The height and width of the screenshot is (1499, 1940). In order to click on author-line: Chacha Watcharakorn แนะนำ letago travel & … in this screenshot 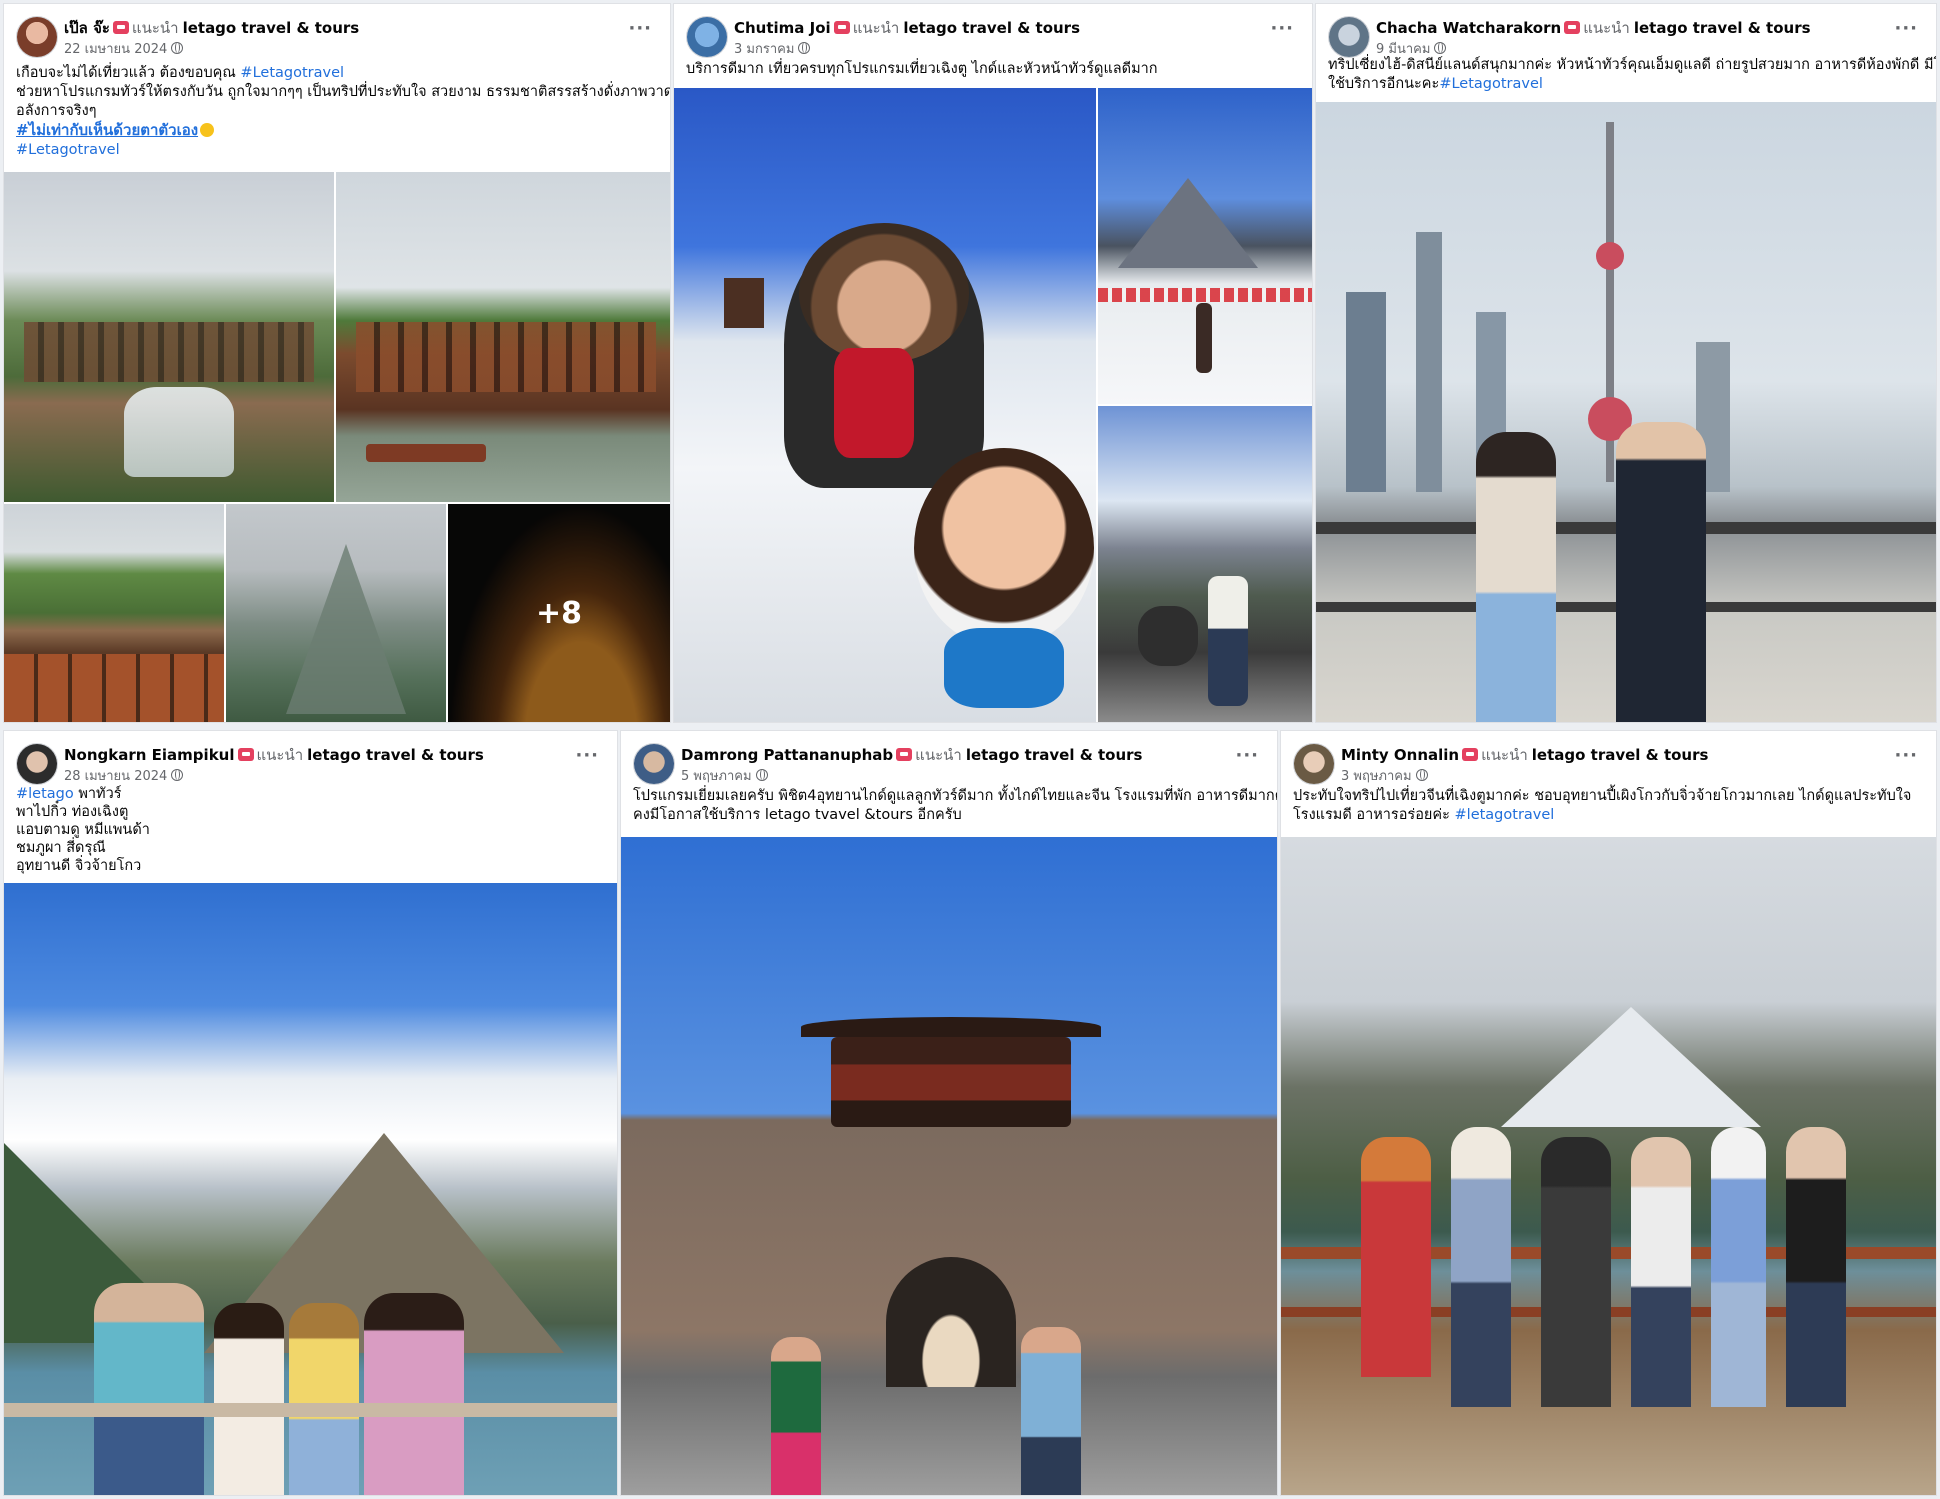, I will do `click(1634, 28)`.